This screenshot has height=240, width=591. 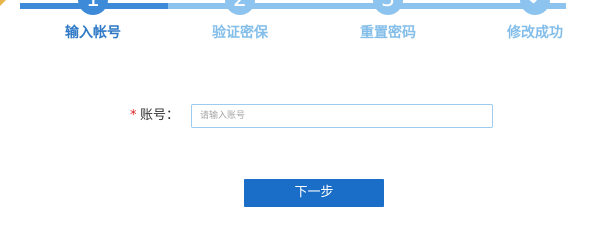 What do you see at coordinates (160, 115) in the screenshot?
I see `account-label: 账号：` at bounding box center [160, 115].